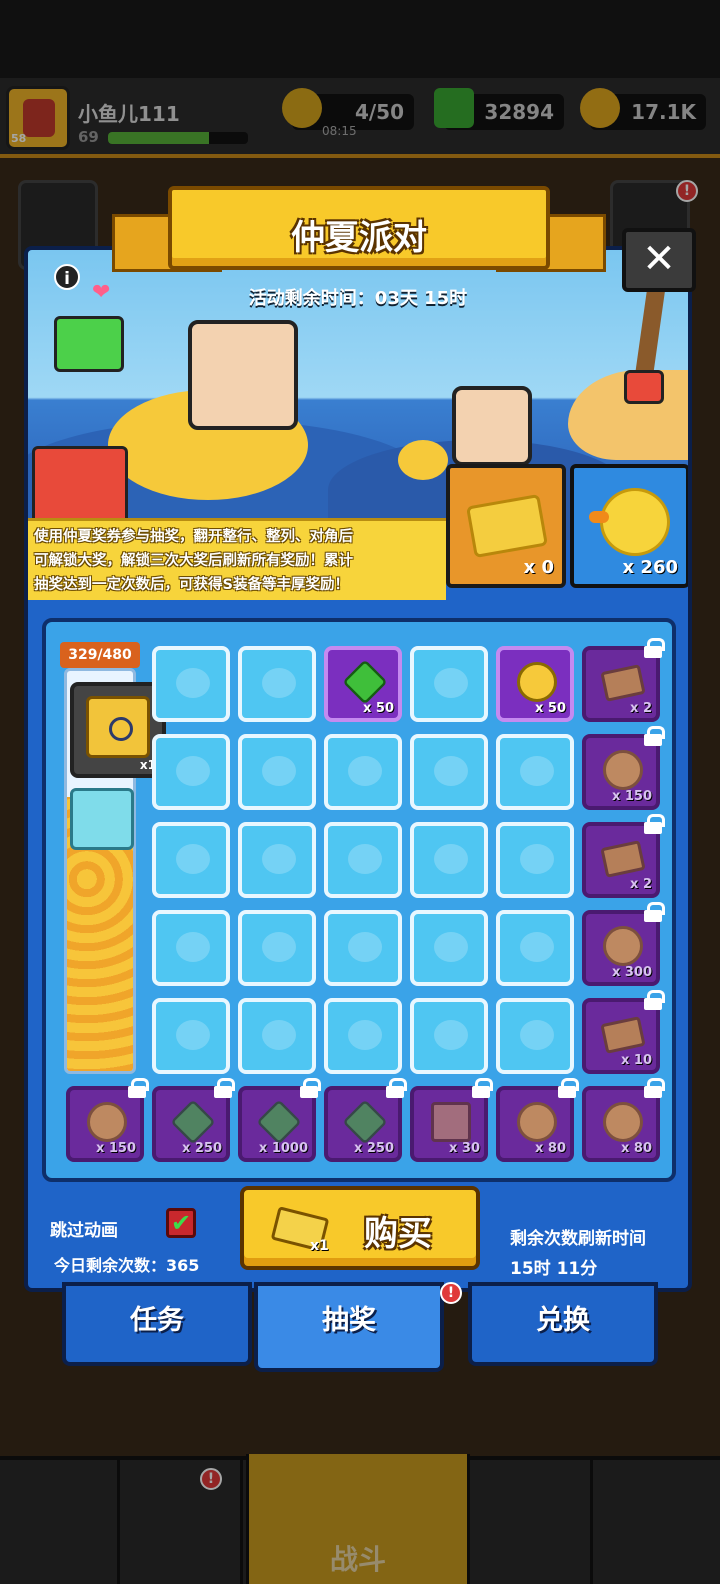 The height and width of the screenshot is (1584, 720). I want to click on duck-count: x 260, so click(650, 567).